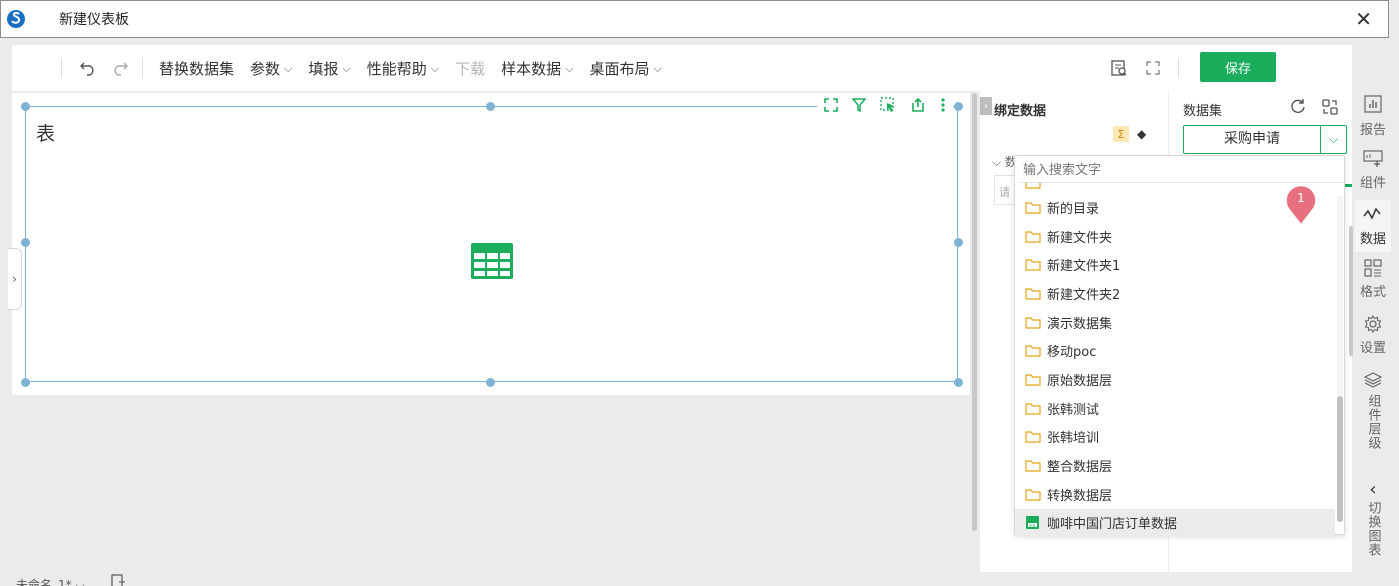  Describe the element at coordinates (1175, 350) in the screenshot. I see `list-item: 移动poc` at that location.